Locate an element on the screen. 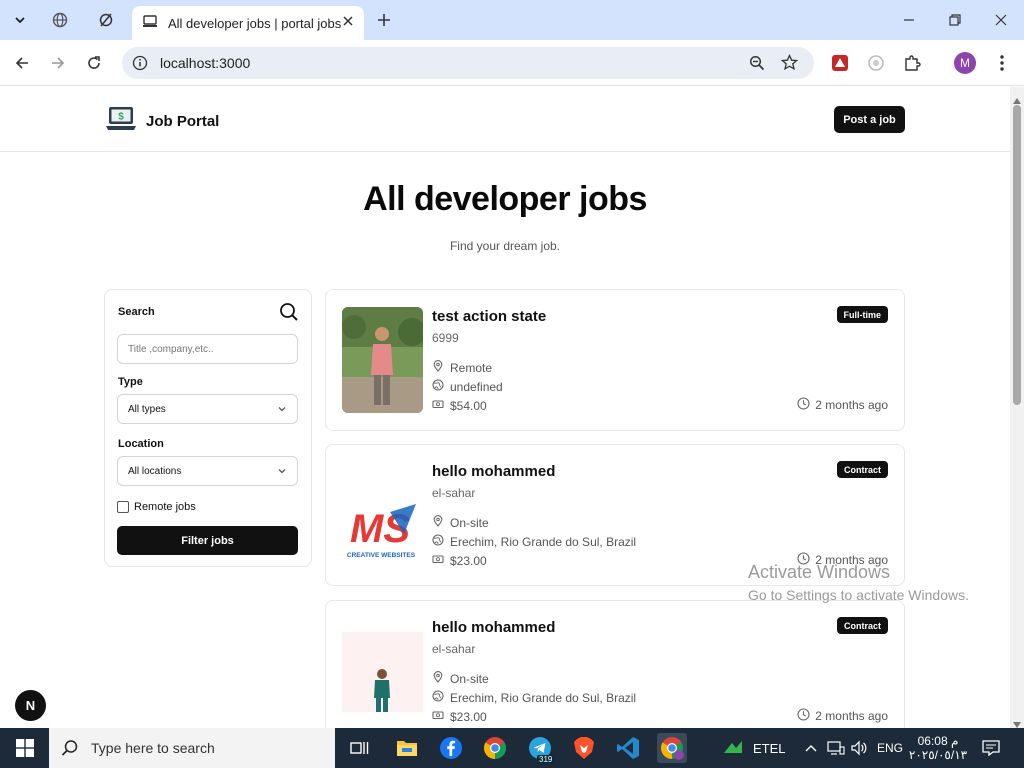 The width and height of the screenshot is (1024, 768). company-photo is located at coordinates (382, 360).